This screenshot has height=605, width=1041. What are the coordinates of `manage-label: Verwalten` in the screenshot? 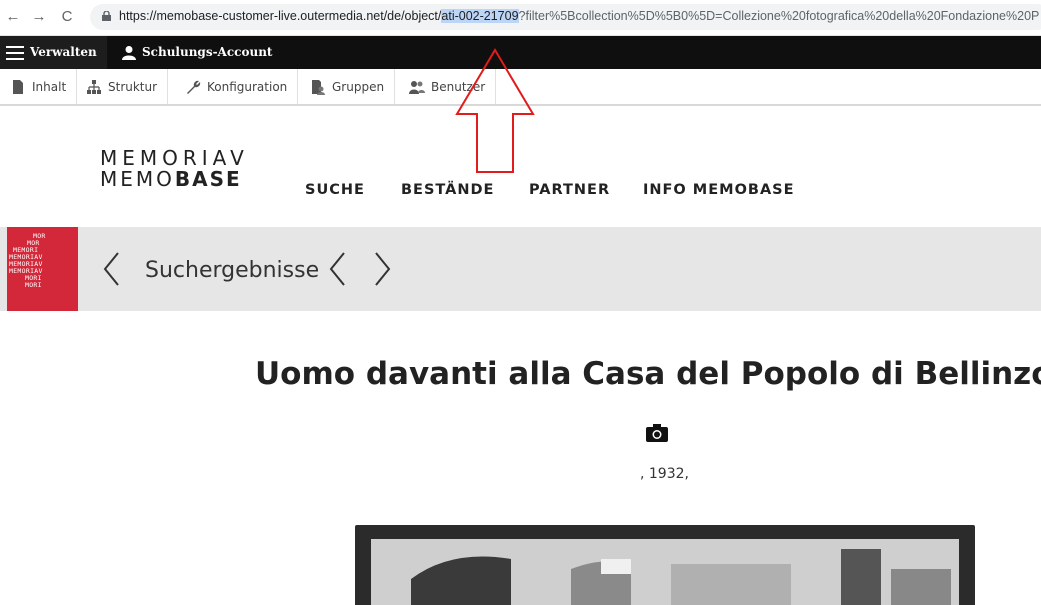 It's located at (63, 52).